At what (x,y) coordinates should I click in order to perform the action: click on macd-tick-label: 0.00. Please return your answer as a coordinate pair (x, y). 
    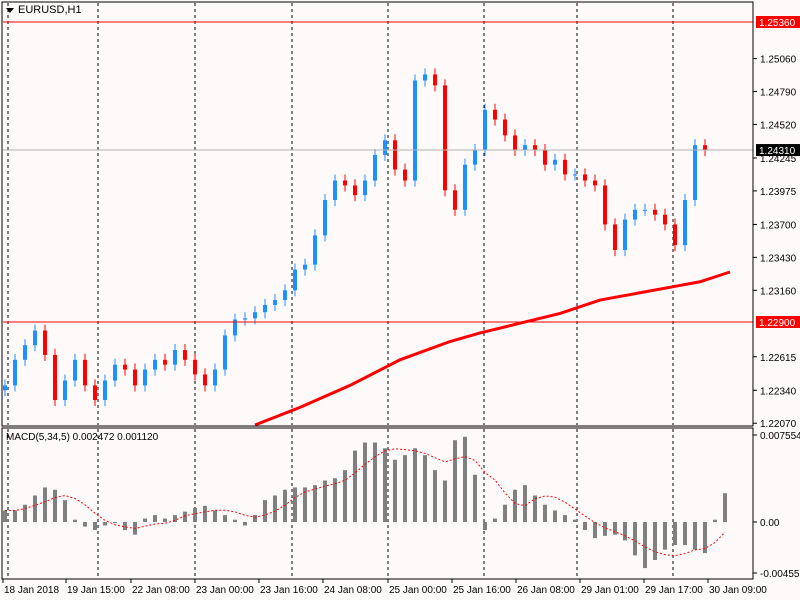
    Looking at the image, I should click on (770, 523).